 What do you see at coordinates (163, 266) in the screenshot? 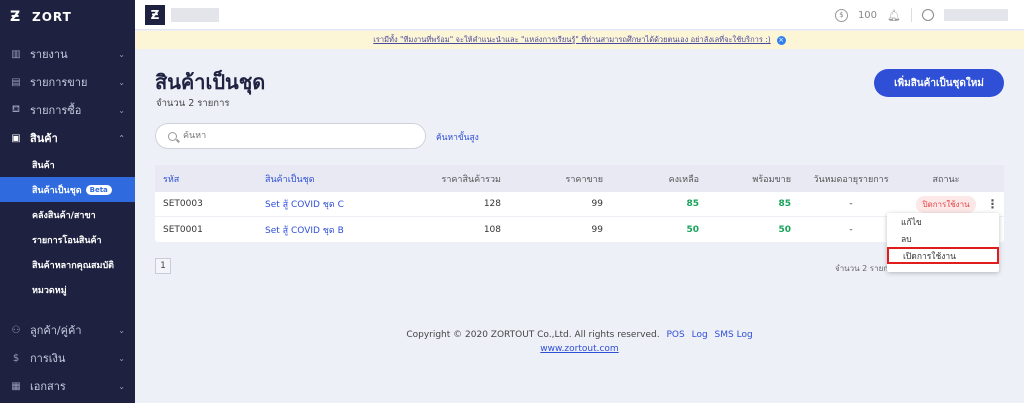
I see `pagination-page-1: 1` at bounding box center [163, 266].